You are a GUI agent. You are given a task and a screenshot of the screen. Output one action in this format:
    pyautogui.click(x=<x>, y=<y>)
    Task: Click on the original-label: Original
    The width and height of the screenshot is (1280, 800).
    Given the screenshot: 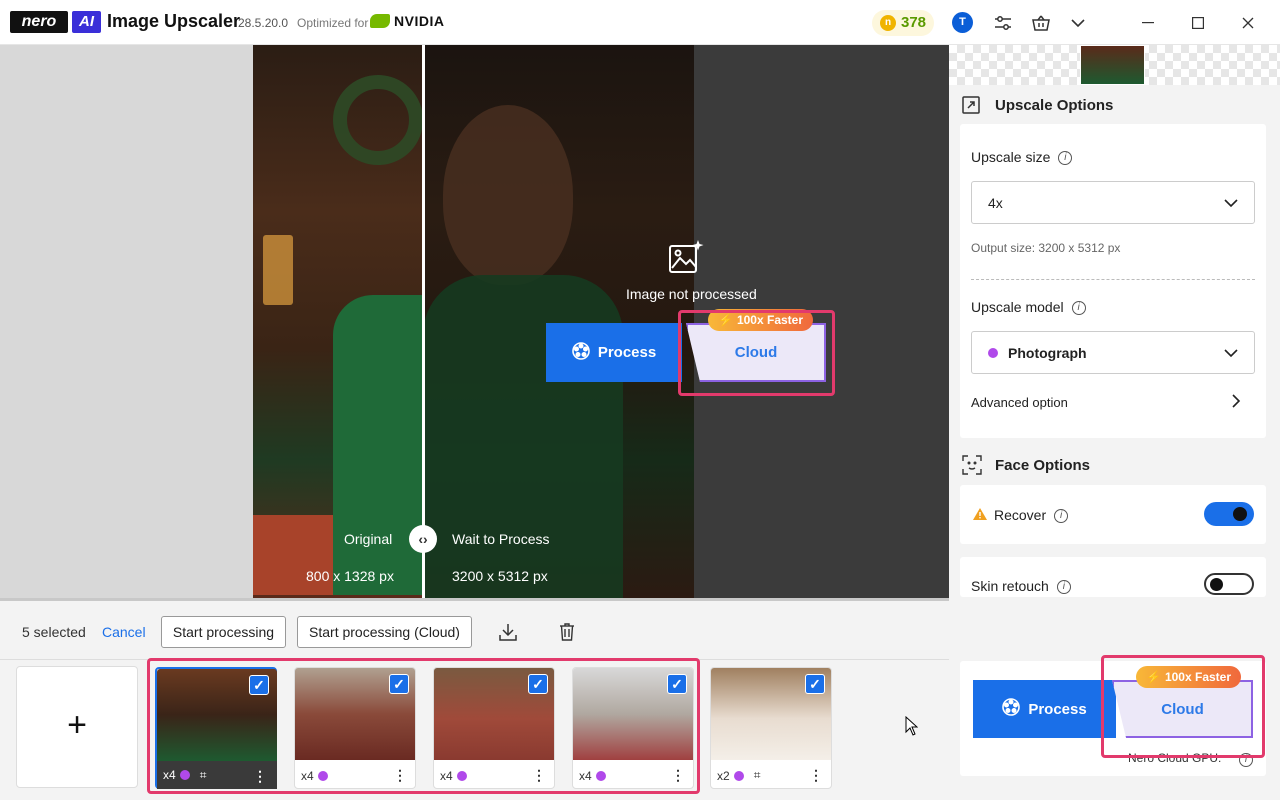 What is the action you would take?
    pyautogui.click(x=368, y=539)
    